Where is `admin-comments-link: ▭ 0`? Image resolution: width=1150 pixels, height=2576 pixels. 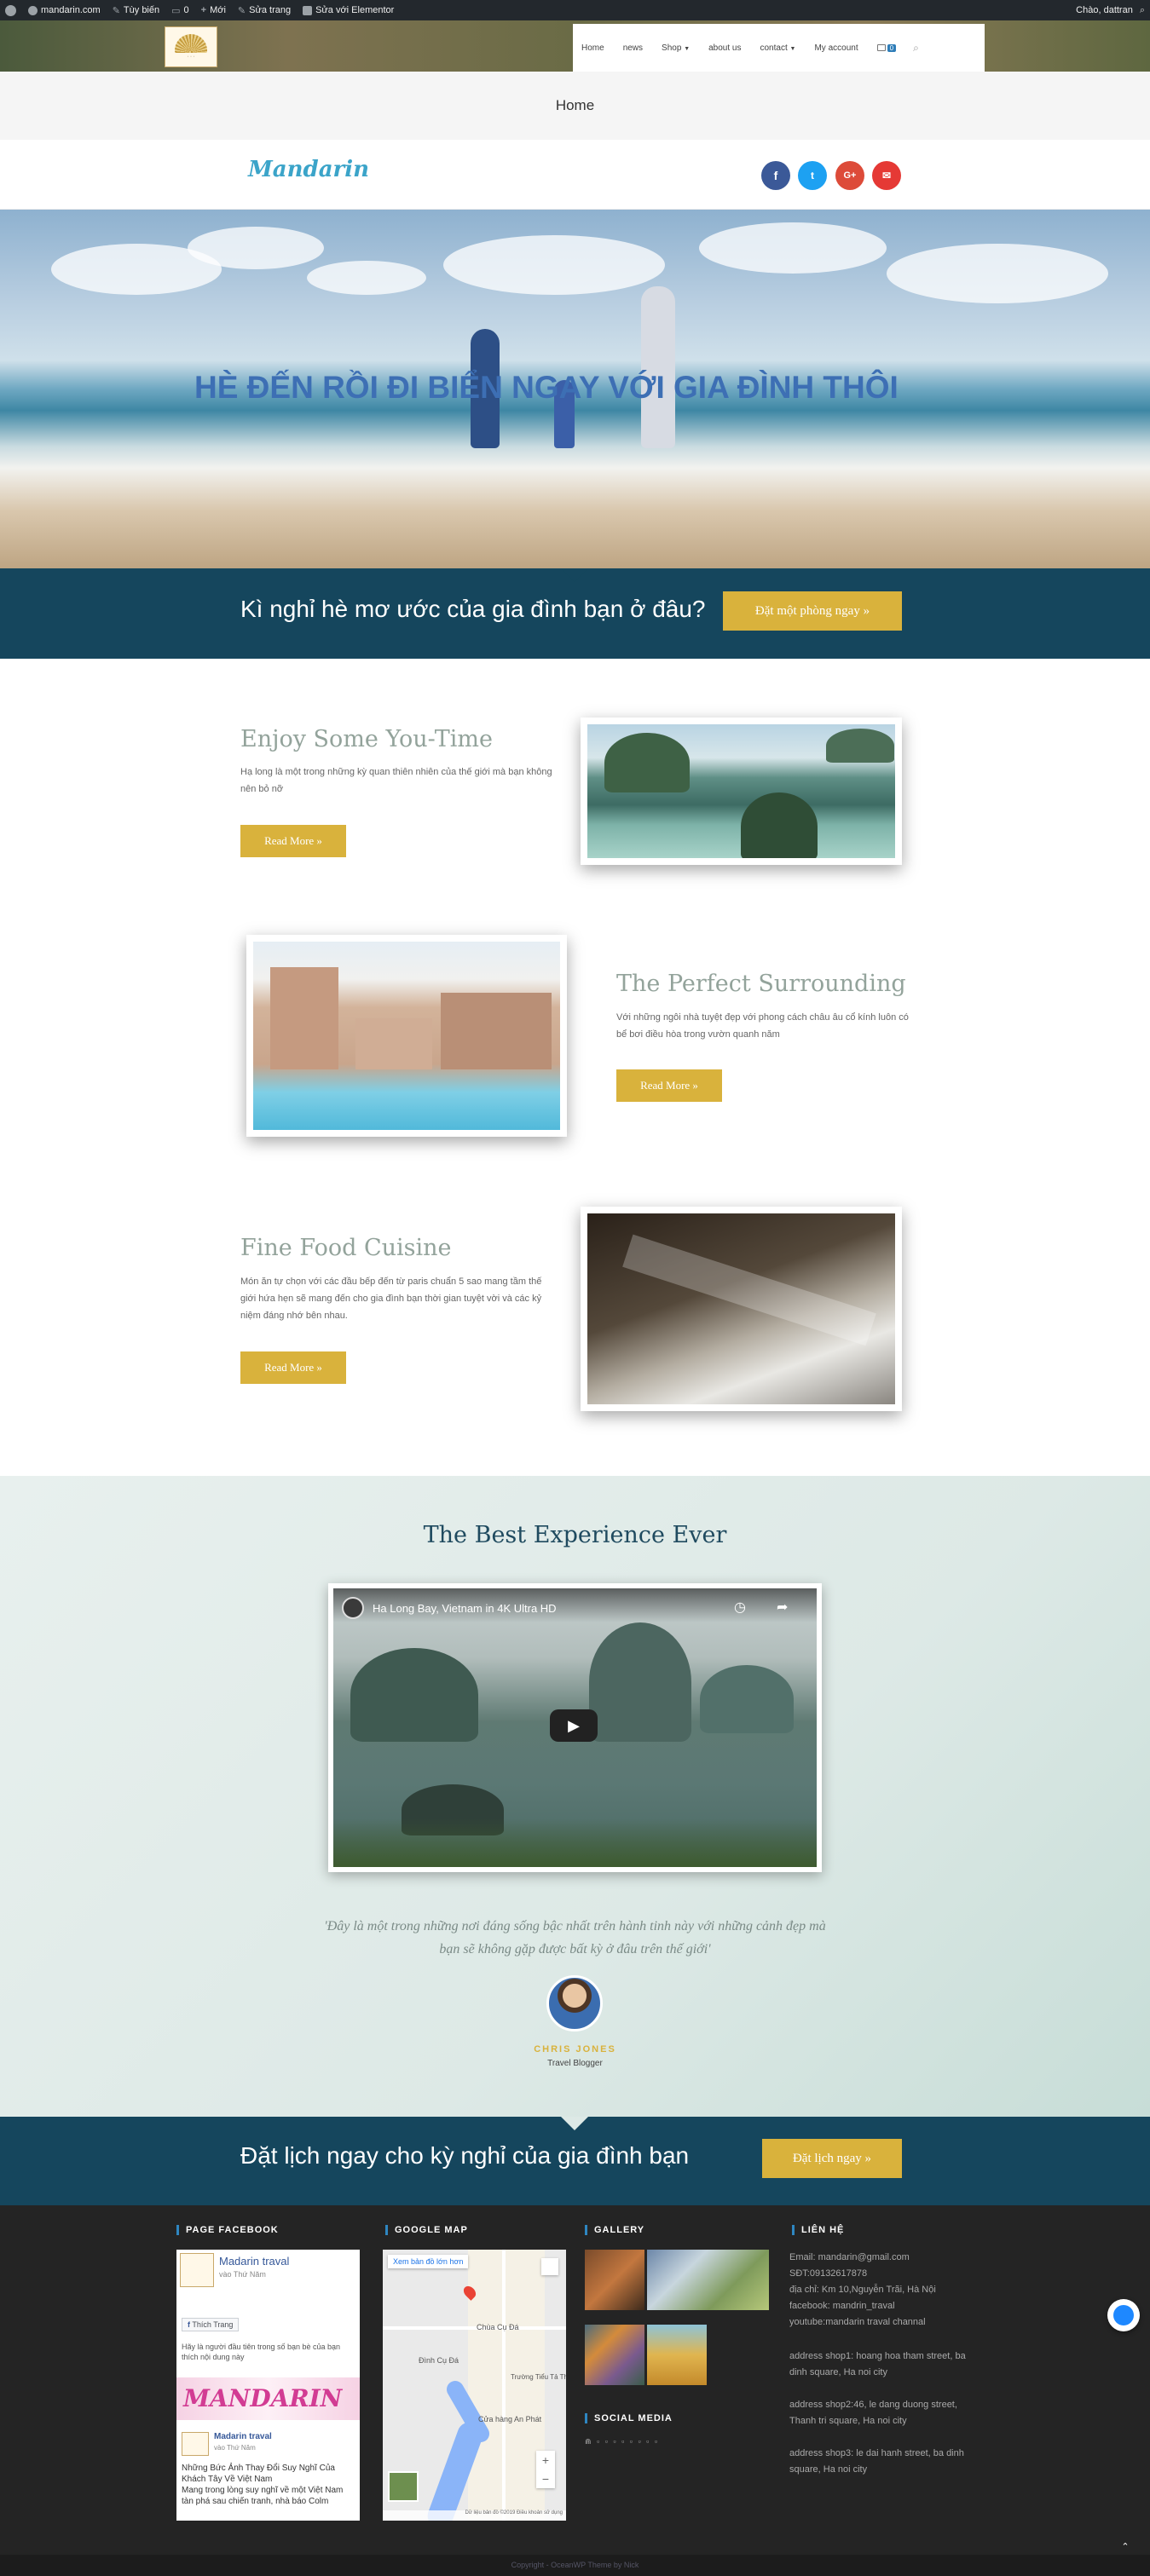 admin-comments-link: ▭ 0 is located at coordinates (180, 10).